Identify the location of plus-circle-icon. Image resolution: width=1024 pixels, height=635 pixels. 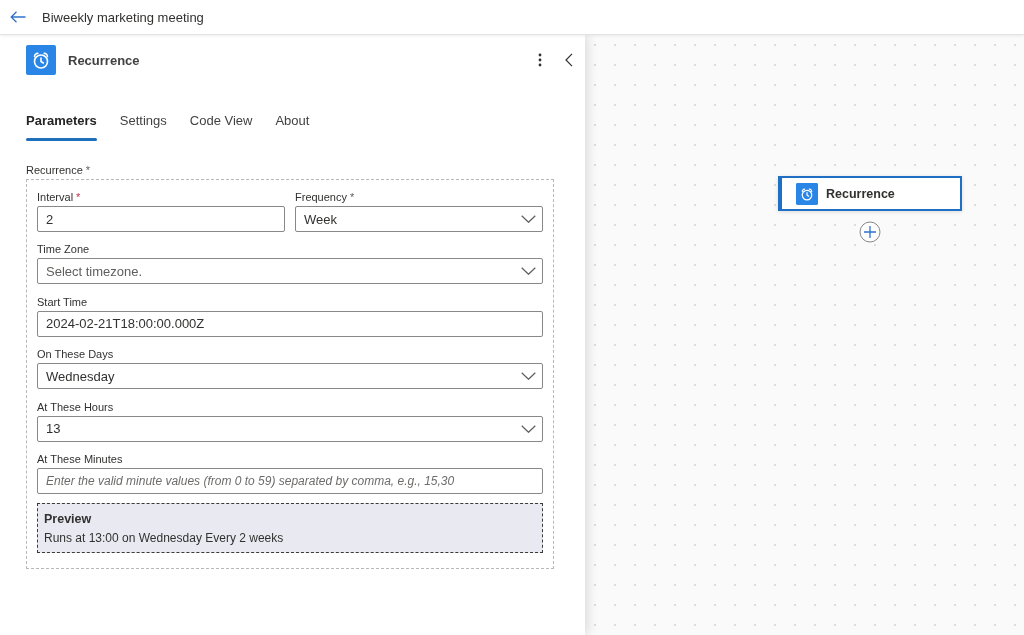
(870, 232).